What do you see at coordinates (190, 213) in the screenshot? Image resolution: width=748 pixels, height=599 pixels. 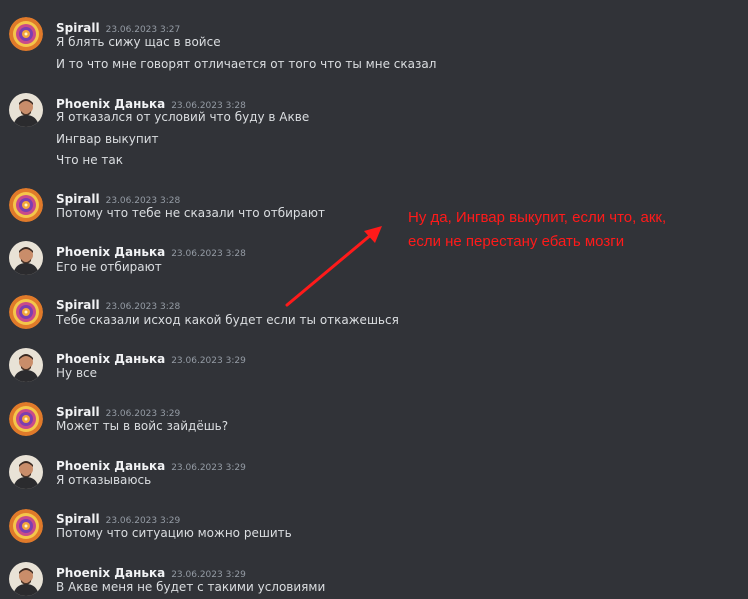 I see `message-text: Потому что тебе не сказали что отбирают` at bounding box center [190, 213].